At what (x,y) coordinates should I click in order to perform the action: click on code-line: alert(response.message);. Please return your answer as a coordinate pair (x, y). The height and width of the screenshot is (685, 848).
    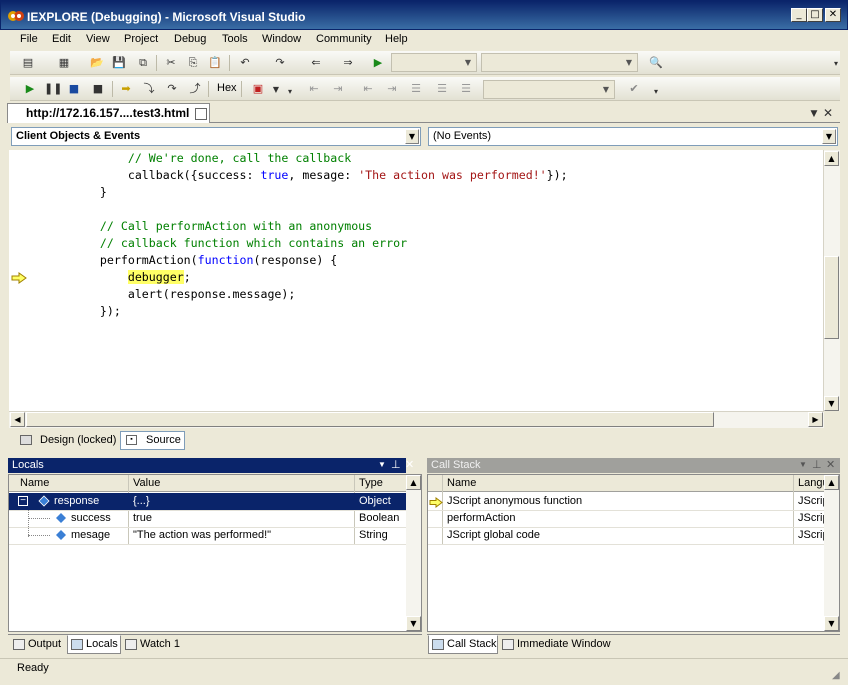
    Looking at the image, I should click on (184, 294).